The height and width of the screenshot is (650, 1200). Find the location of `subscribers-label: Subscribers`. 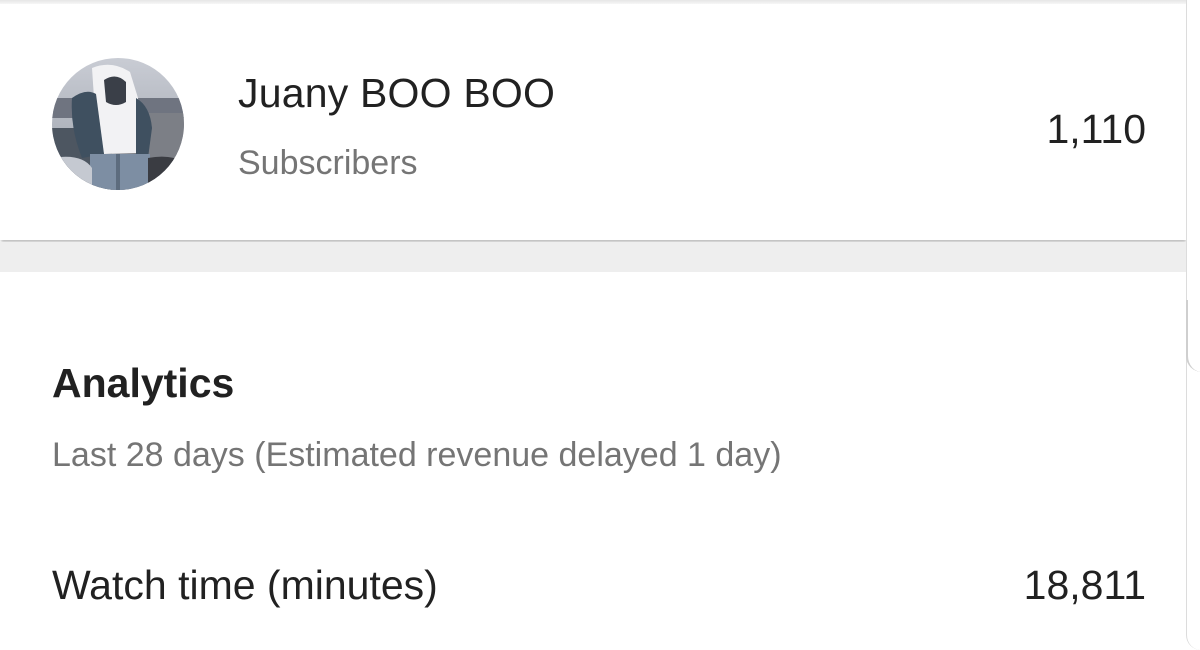

subscribers-label: Subscribers is located at coordinates (328, 163).